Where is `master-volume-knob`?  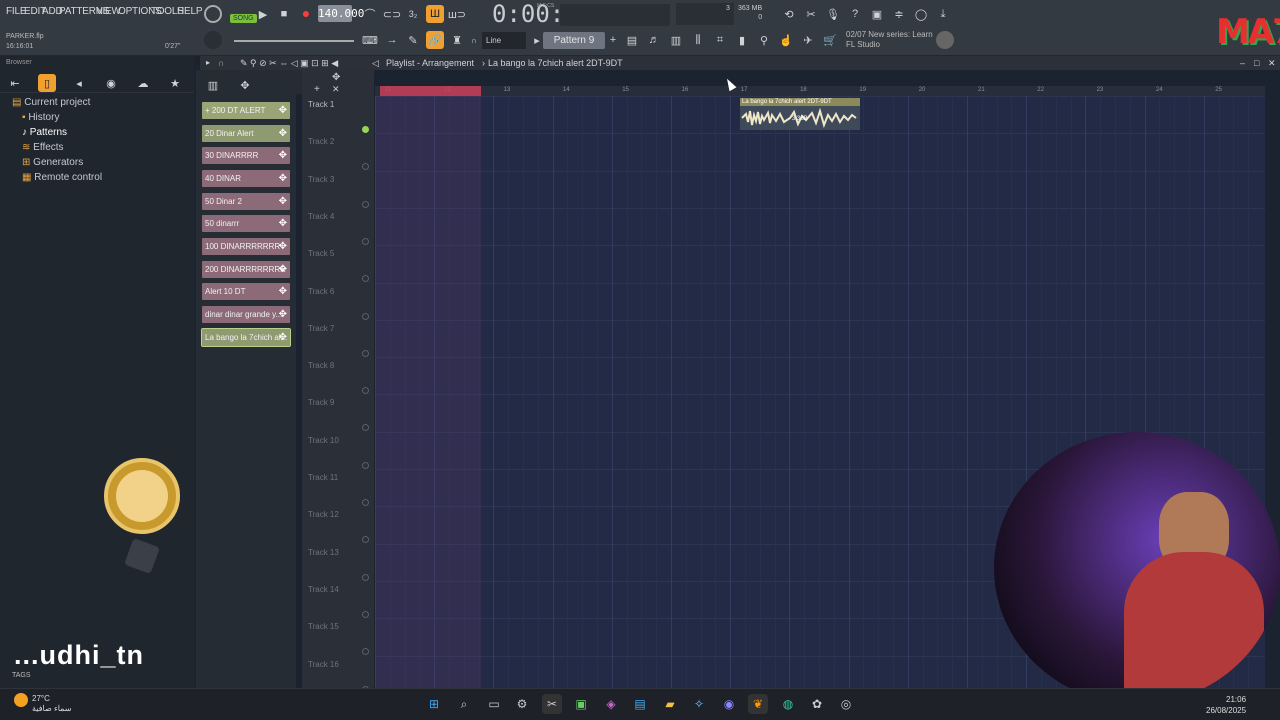
master-volume-knob is located at coordinates (213, 14).